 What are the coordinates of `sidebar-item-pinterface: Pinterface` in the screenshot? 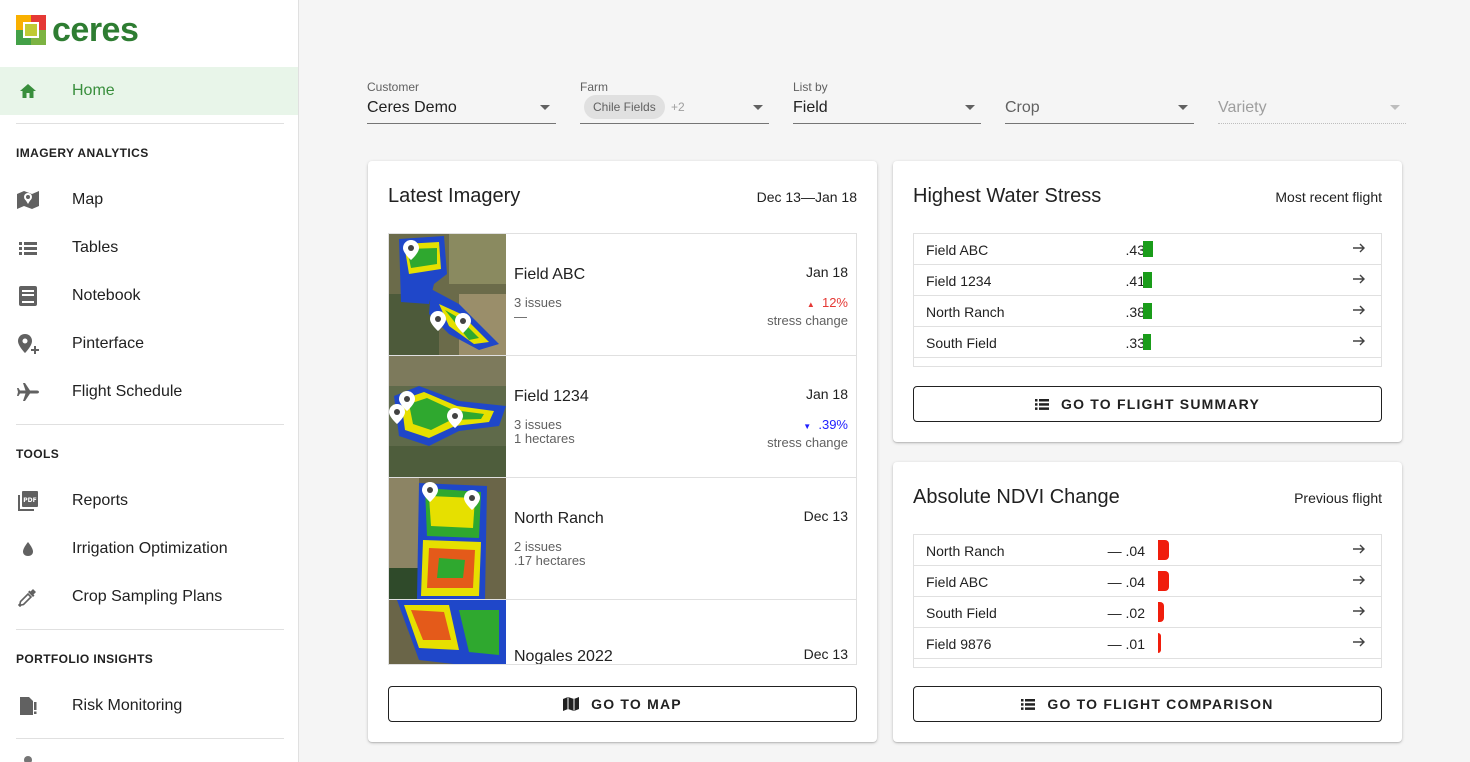 It's located at (149, 344).